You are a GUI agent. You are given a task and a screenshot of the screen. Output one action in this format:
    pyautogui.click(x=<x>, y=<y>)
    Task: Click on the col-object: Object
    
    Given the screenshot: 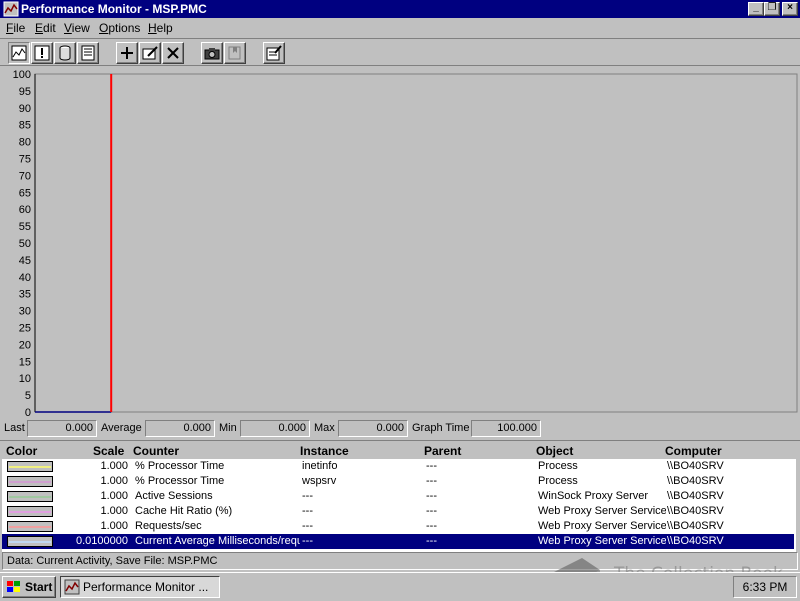 What is the action you would take?
    pyautogui.click(x=555, y=451)
    